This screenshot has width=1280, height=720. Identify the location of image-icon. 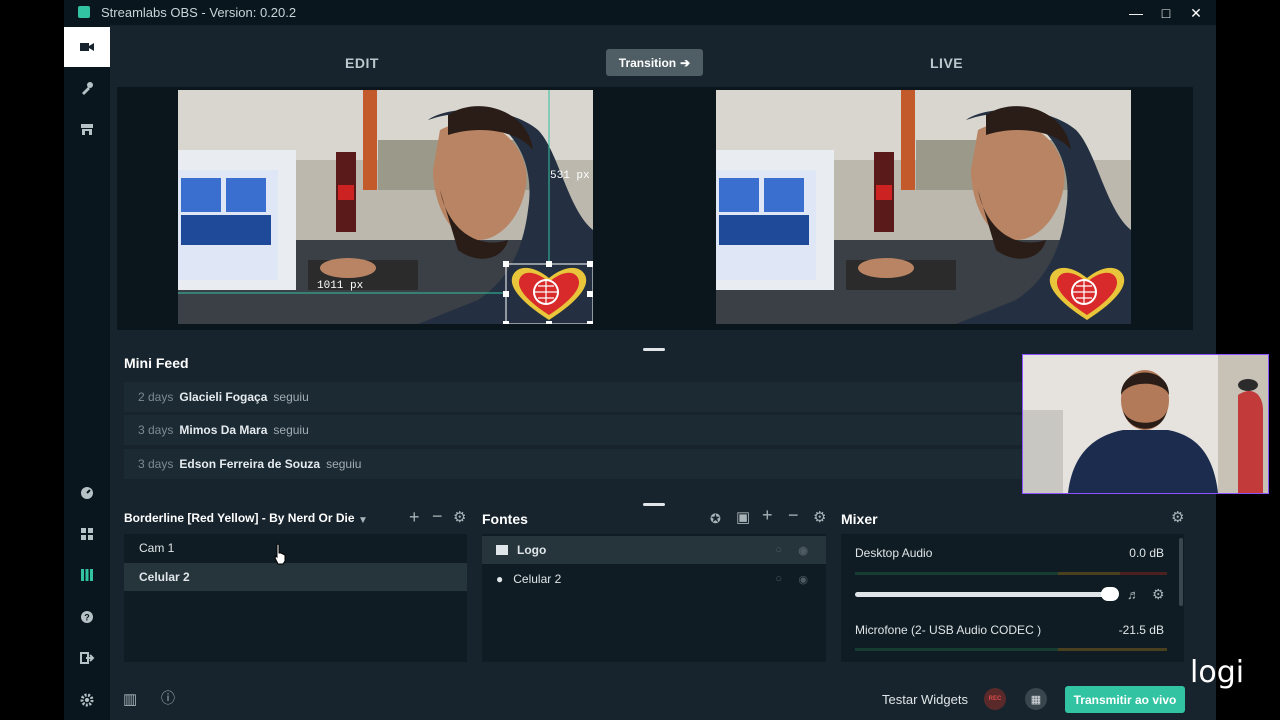
(502, 550).